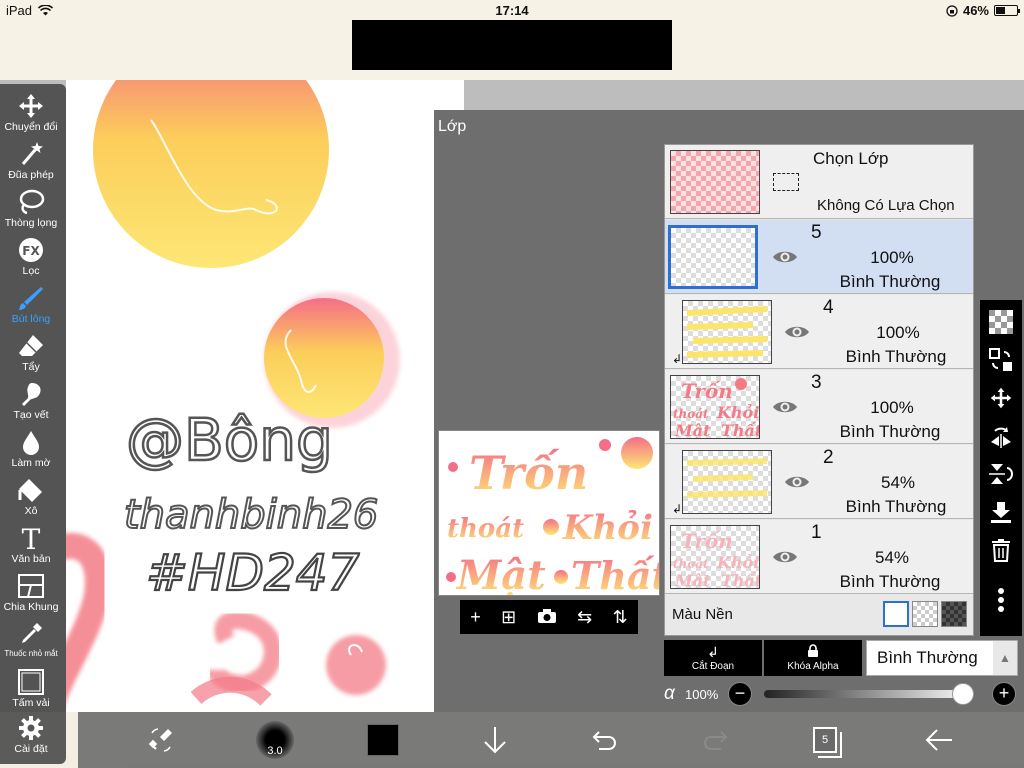 The image size is (1024, 768). What do you see at coordinates (819, 407) in the screenshot?
I see `layer-row: Trốn thoát Khỏi Mật Thất 3 100% Bình Thường` at bounding box center [819, 407].